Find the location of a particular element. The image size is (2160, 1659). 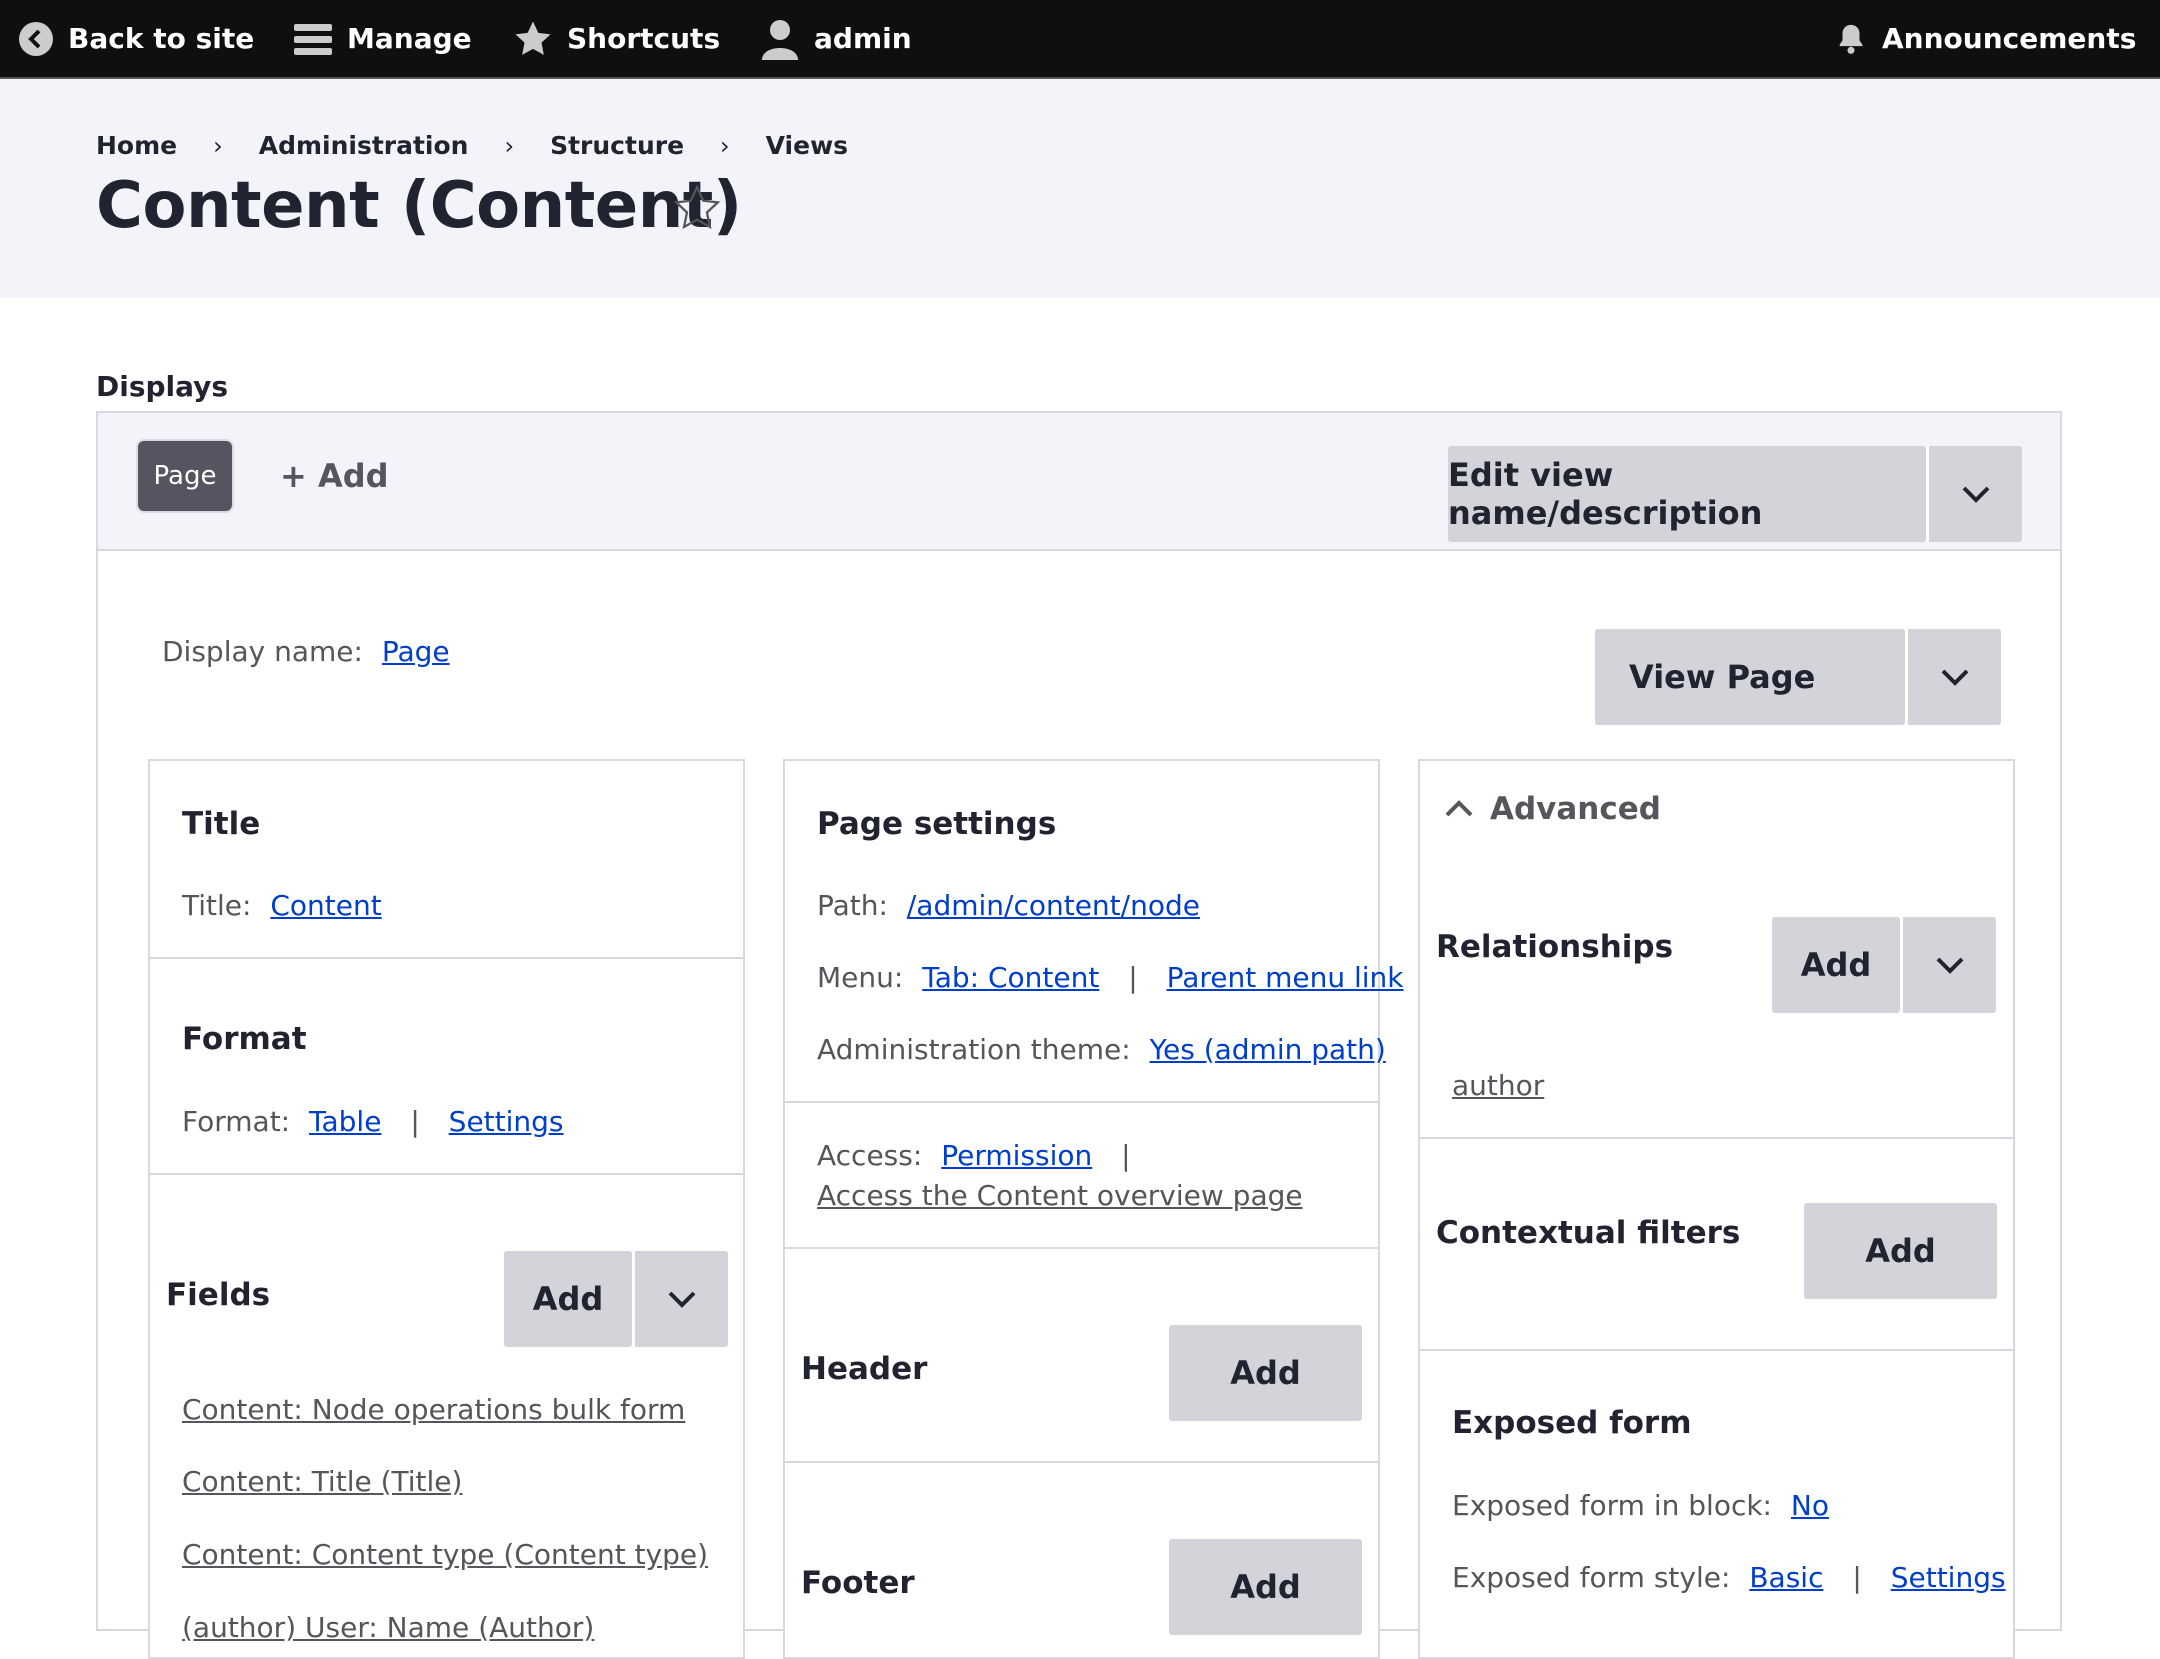

shortcuts-menu: Shortcuts is located at coordinates (616, 38).